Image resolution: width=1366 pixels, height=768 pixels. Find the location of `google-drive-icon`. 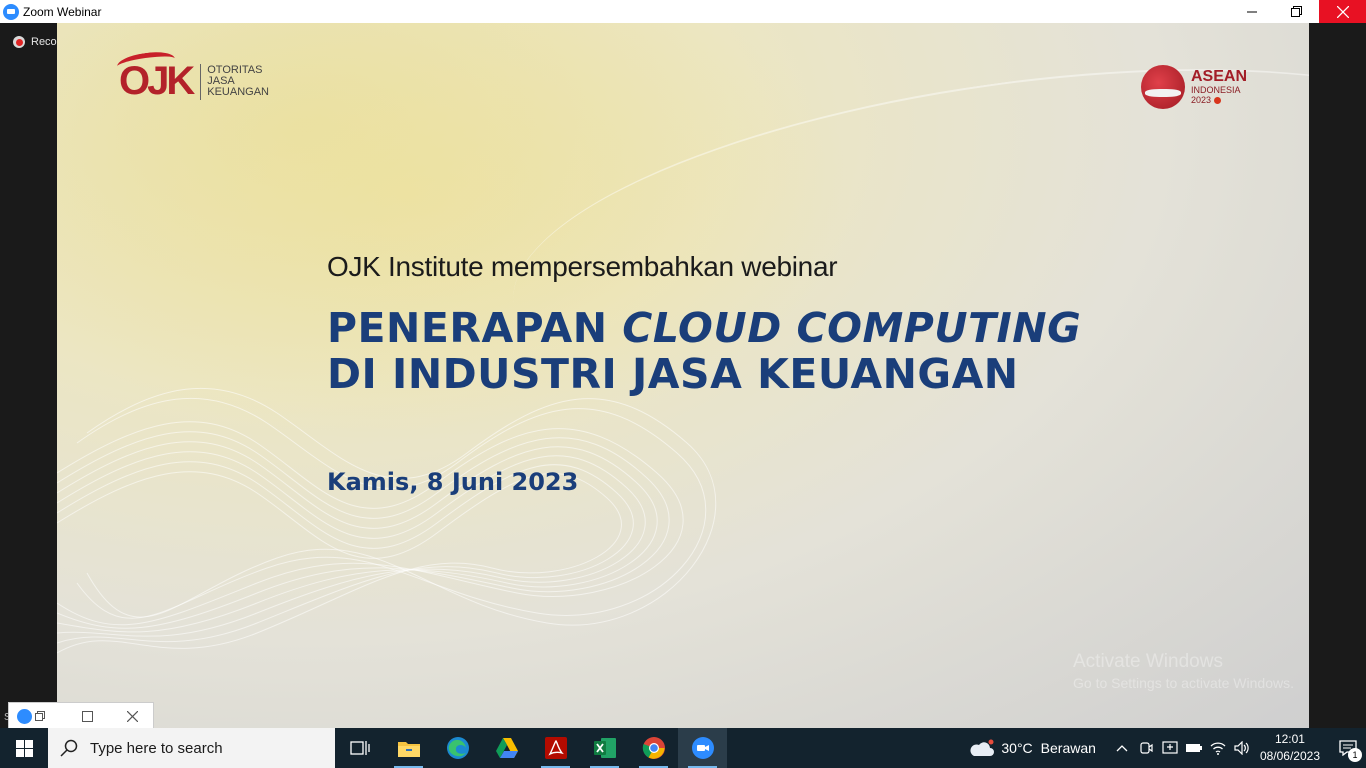

google-drive-icon is located at coordinates (506, 748).